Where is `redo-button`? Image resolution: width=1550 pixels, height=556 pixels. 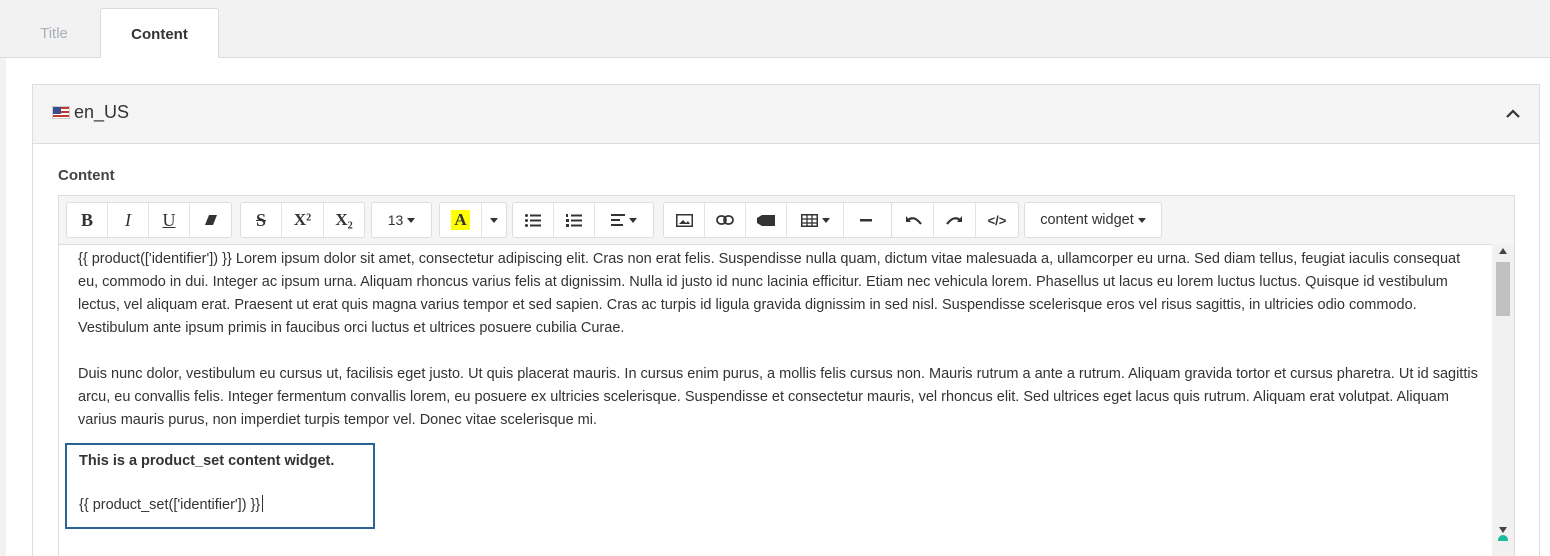
redo-button is located at coordinates (955, 220).